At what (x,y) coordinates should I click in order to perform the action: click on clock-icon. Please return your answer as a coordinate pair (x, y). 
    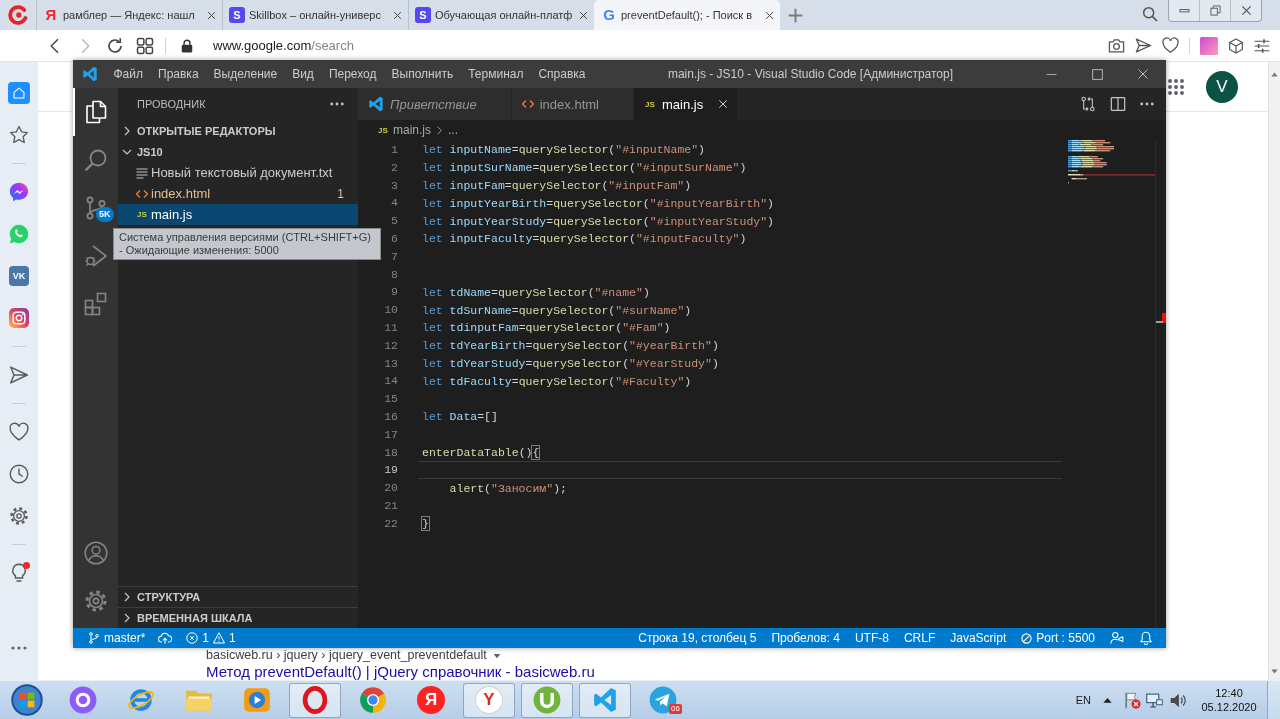
    Looking at the image, I should click on (19, 474).